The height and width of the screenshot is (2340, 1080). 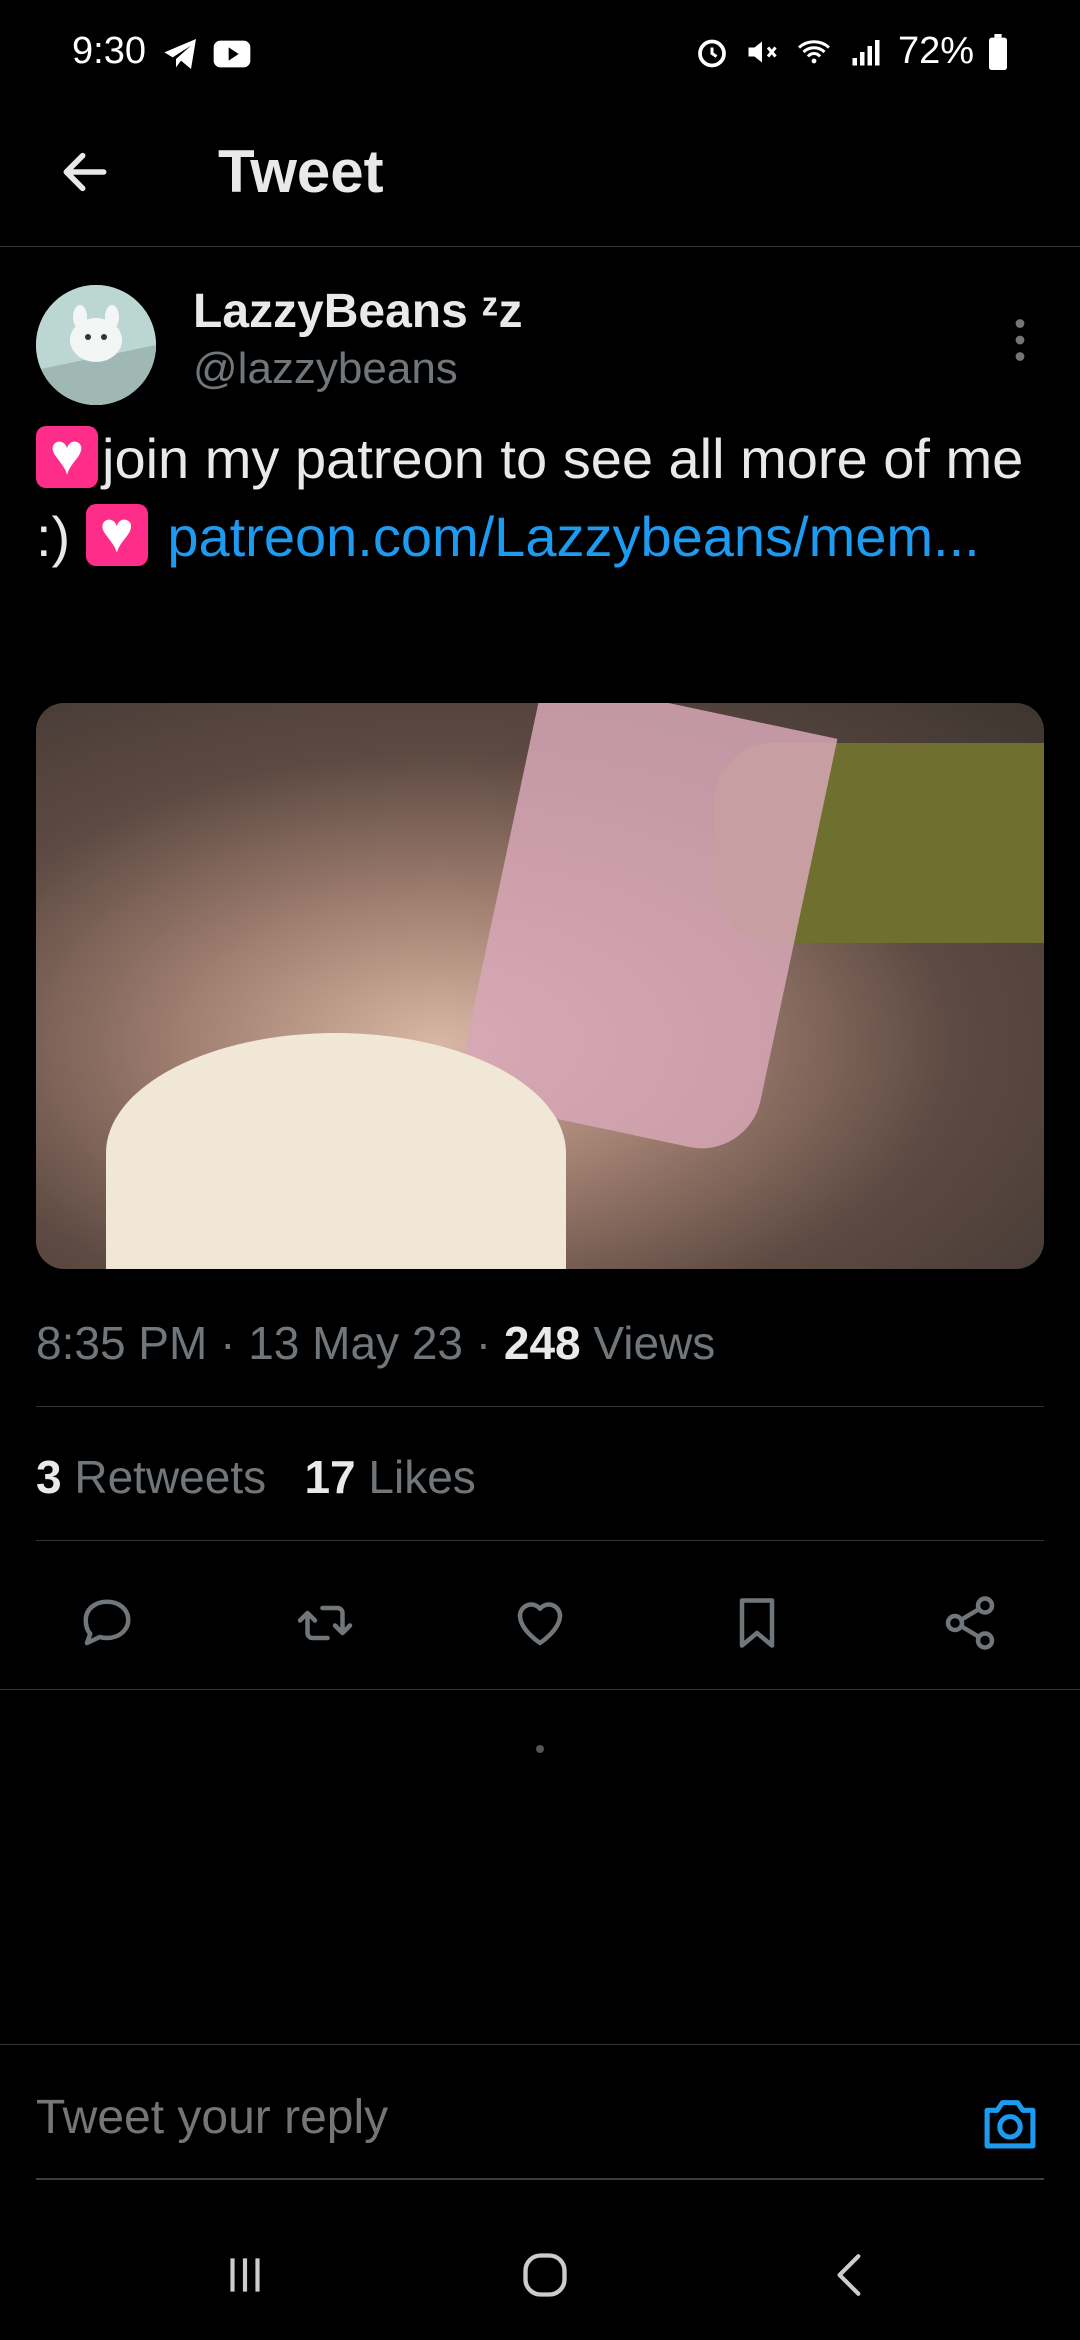 What do you see at coordinates (170, 1477) in the screenshot?
I see `retweets-label: Retweets` at bounding box center [170, 1477].